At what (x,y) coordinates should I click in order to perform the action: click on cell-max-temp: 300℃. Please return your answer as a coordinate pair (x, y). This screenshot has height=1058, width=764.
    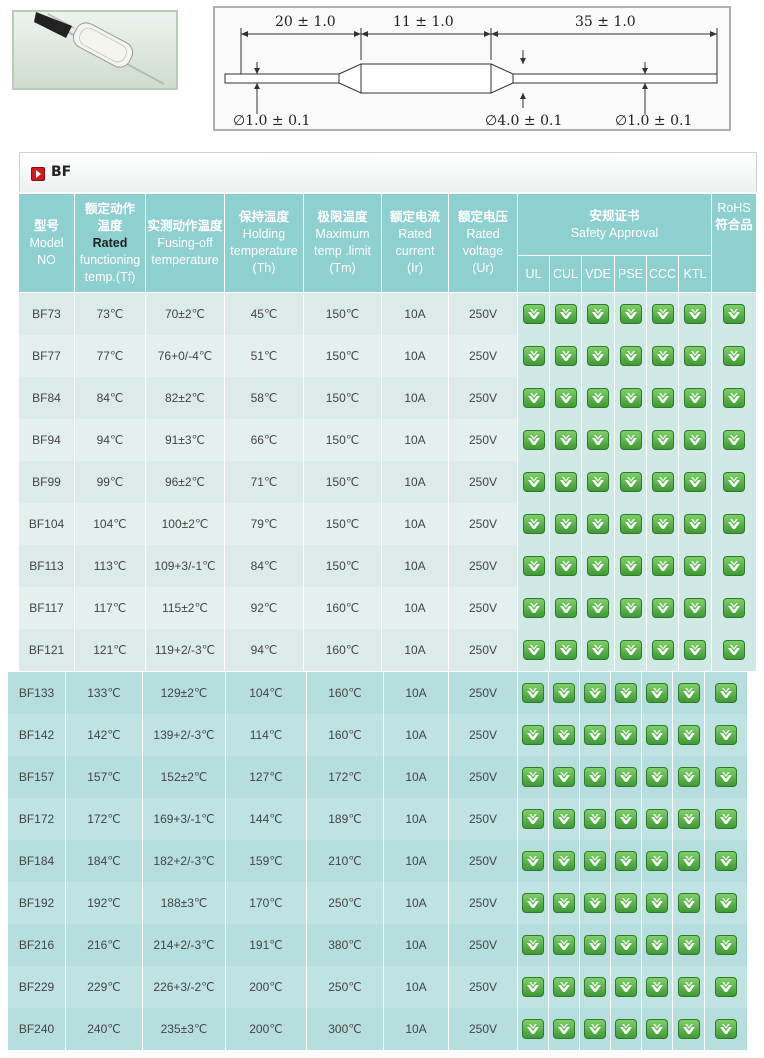
    Looking at the image, I should click on (345, 1029).